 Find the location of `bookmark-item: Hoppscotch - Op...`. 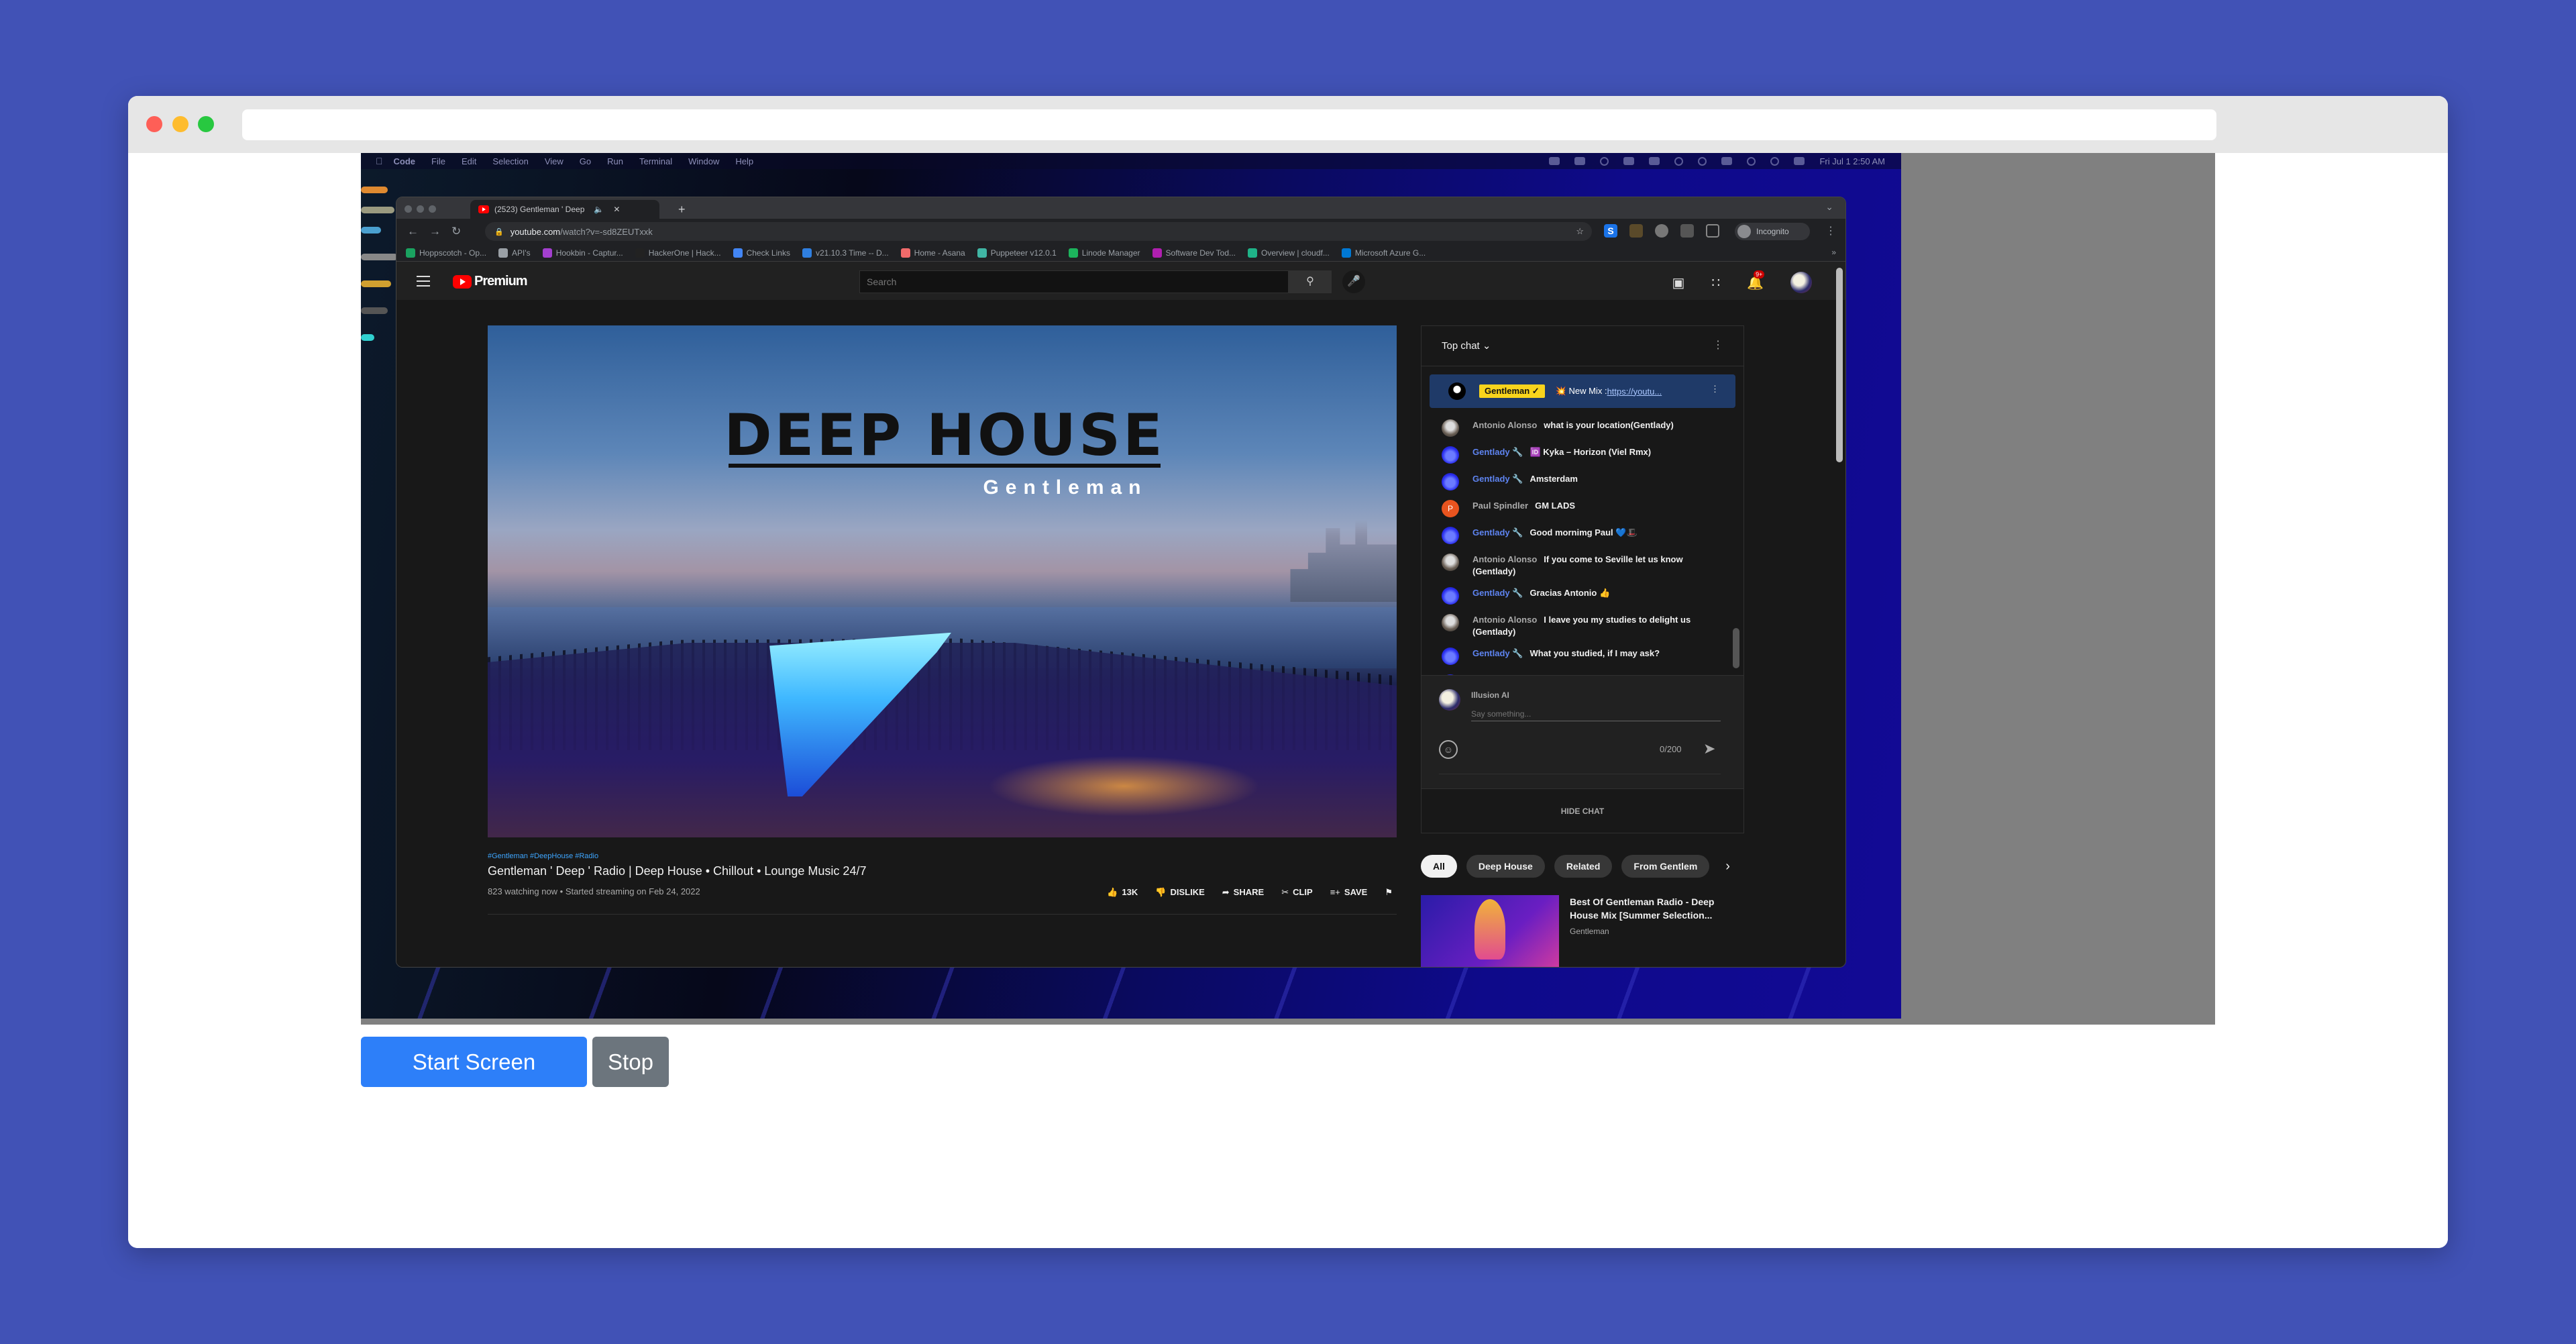

bookmark-item: Hoppscotch - Op... is located at coordinates (446, 253).